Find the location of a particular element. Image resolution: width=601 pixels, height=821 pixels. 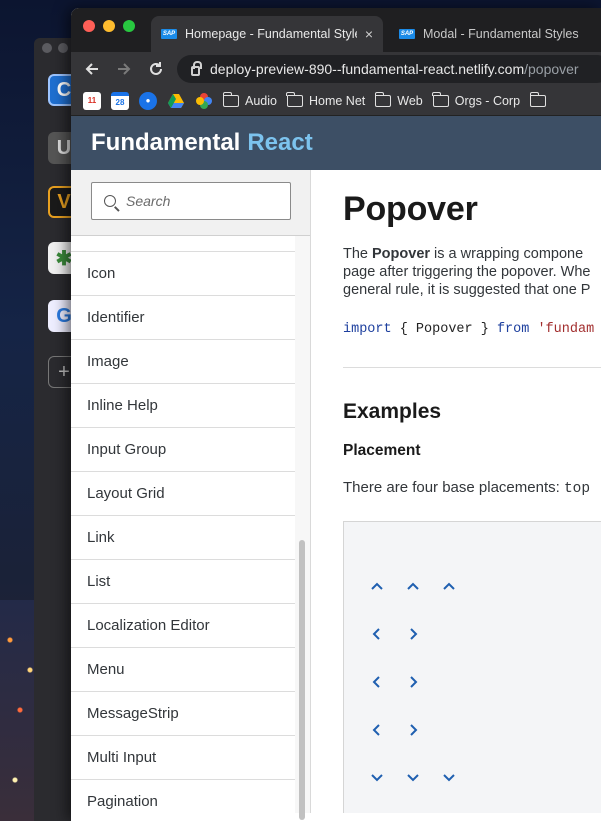

bookmark-folder-audio: Audio is located at coordinates (249, 99).